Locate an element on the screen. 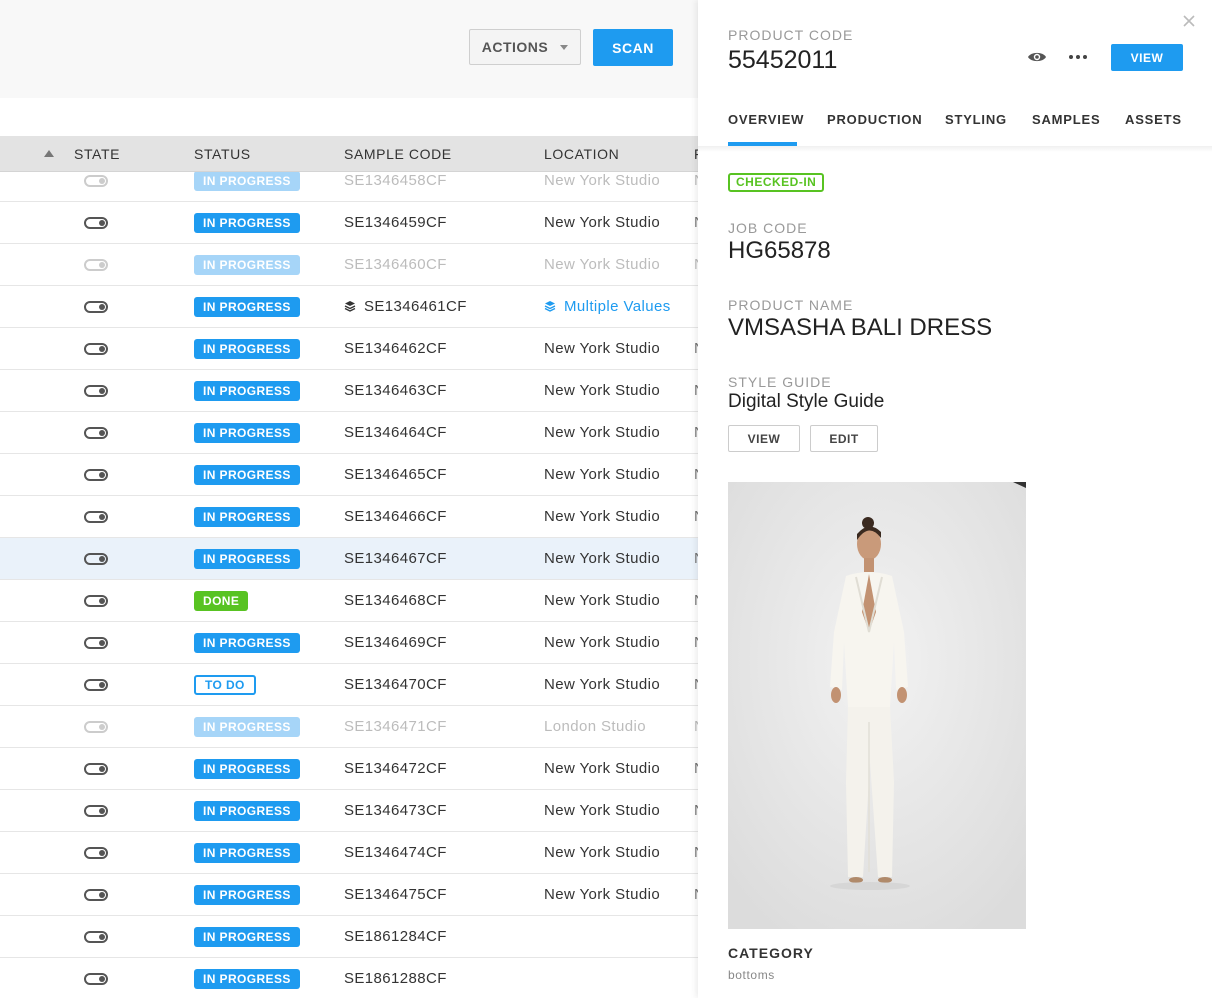  scan-button: SCAN is located at coordinates (633, 47).